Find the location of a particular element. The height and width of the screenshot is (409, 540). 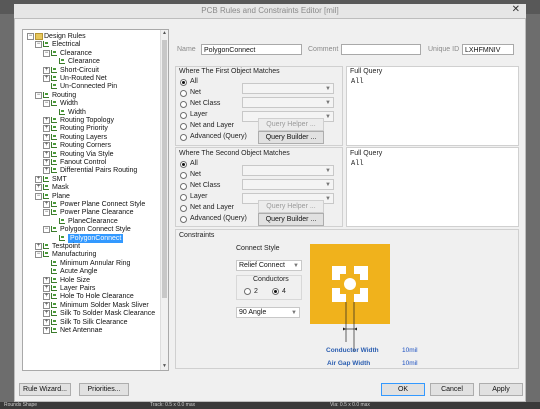

second-match-option-label: Advanced (Query) is located at coordinates (218, 218).